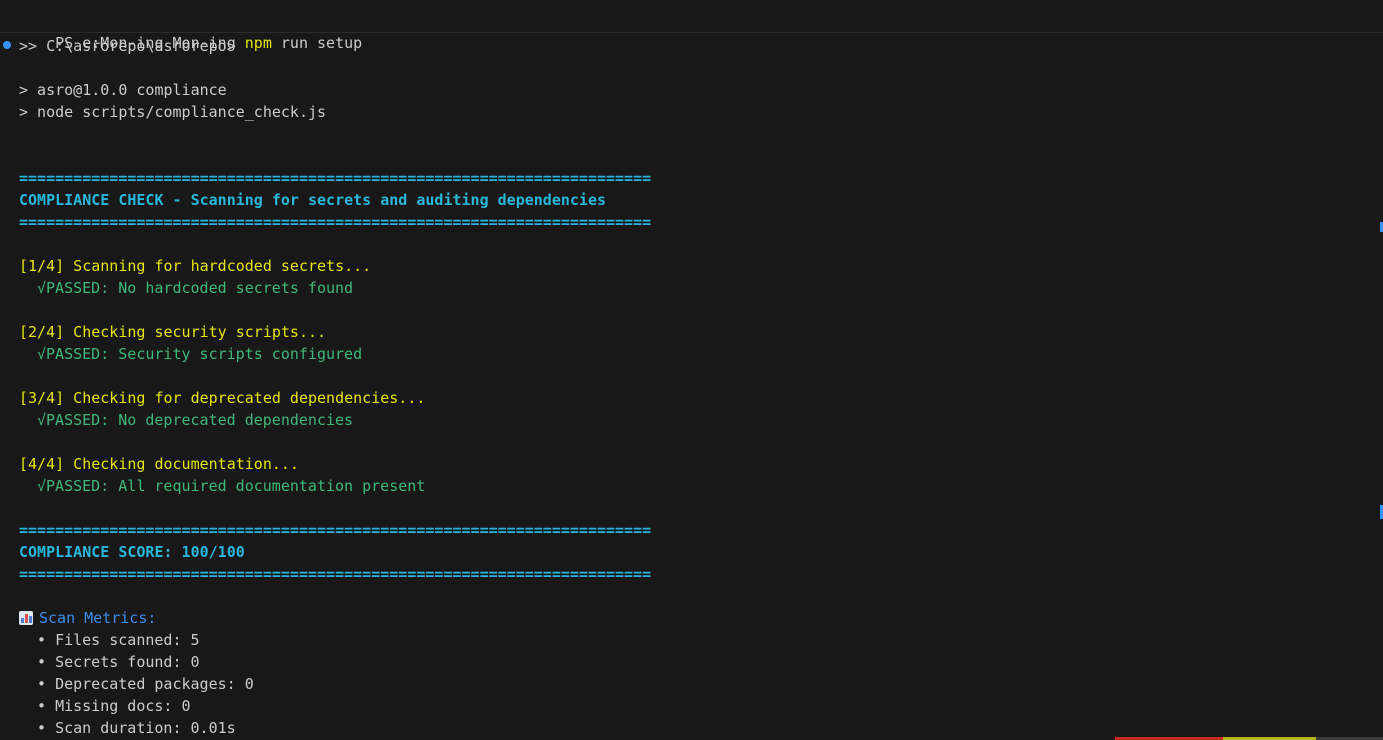  I want to click on metric-secrets-found: • Secrets found: 0, so click(118, 662).